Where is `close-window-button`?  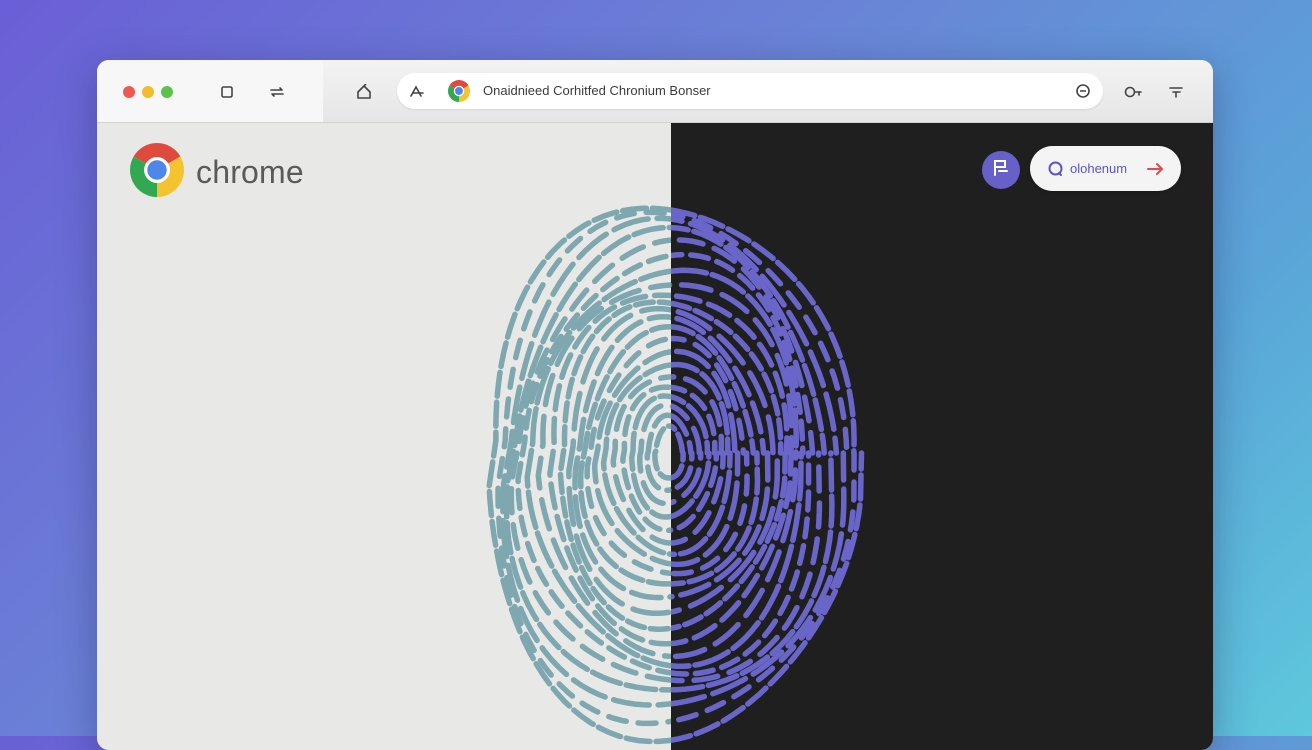
close-window-button is located at coordinates (129, 92).